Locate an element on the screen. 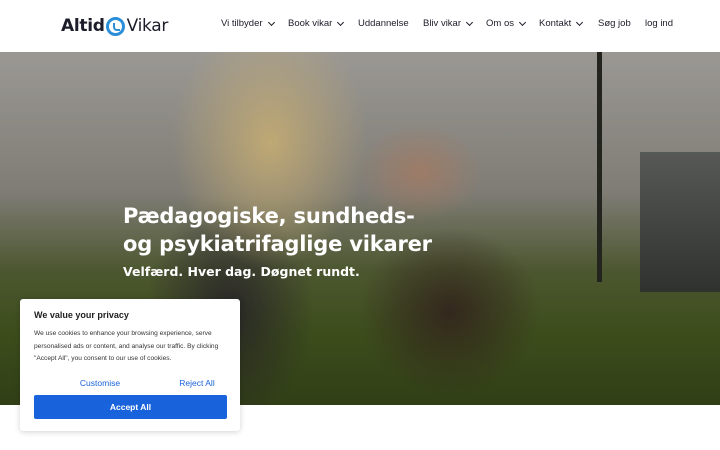 The height and width of the screenshot is (450, 720). reject-all-button: Reject All is located at coordinates (197, 383).